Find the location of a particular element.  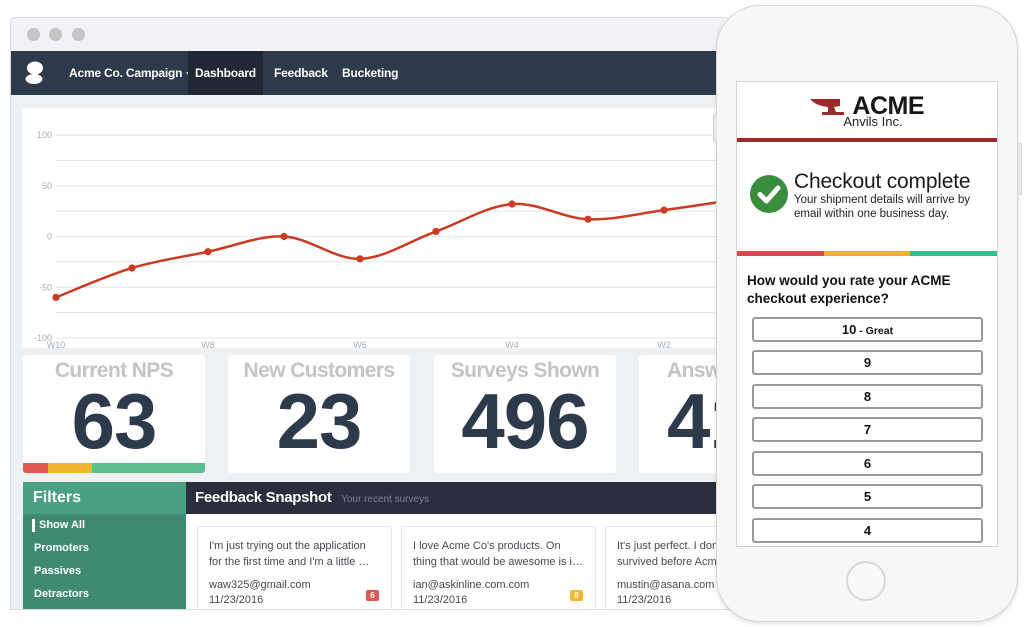

phone-home-button is located at coordinates (866, 581).